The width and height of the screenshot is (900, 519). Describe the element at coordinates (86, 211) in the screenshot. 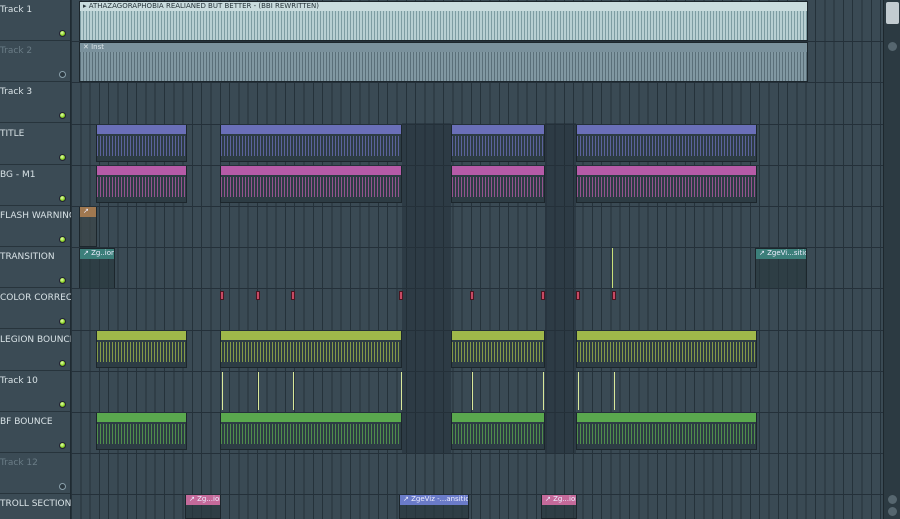

I see `flash-warning-label: ↗` at that location.